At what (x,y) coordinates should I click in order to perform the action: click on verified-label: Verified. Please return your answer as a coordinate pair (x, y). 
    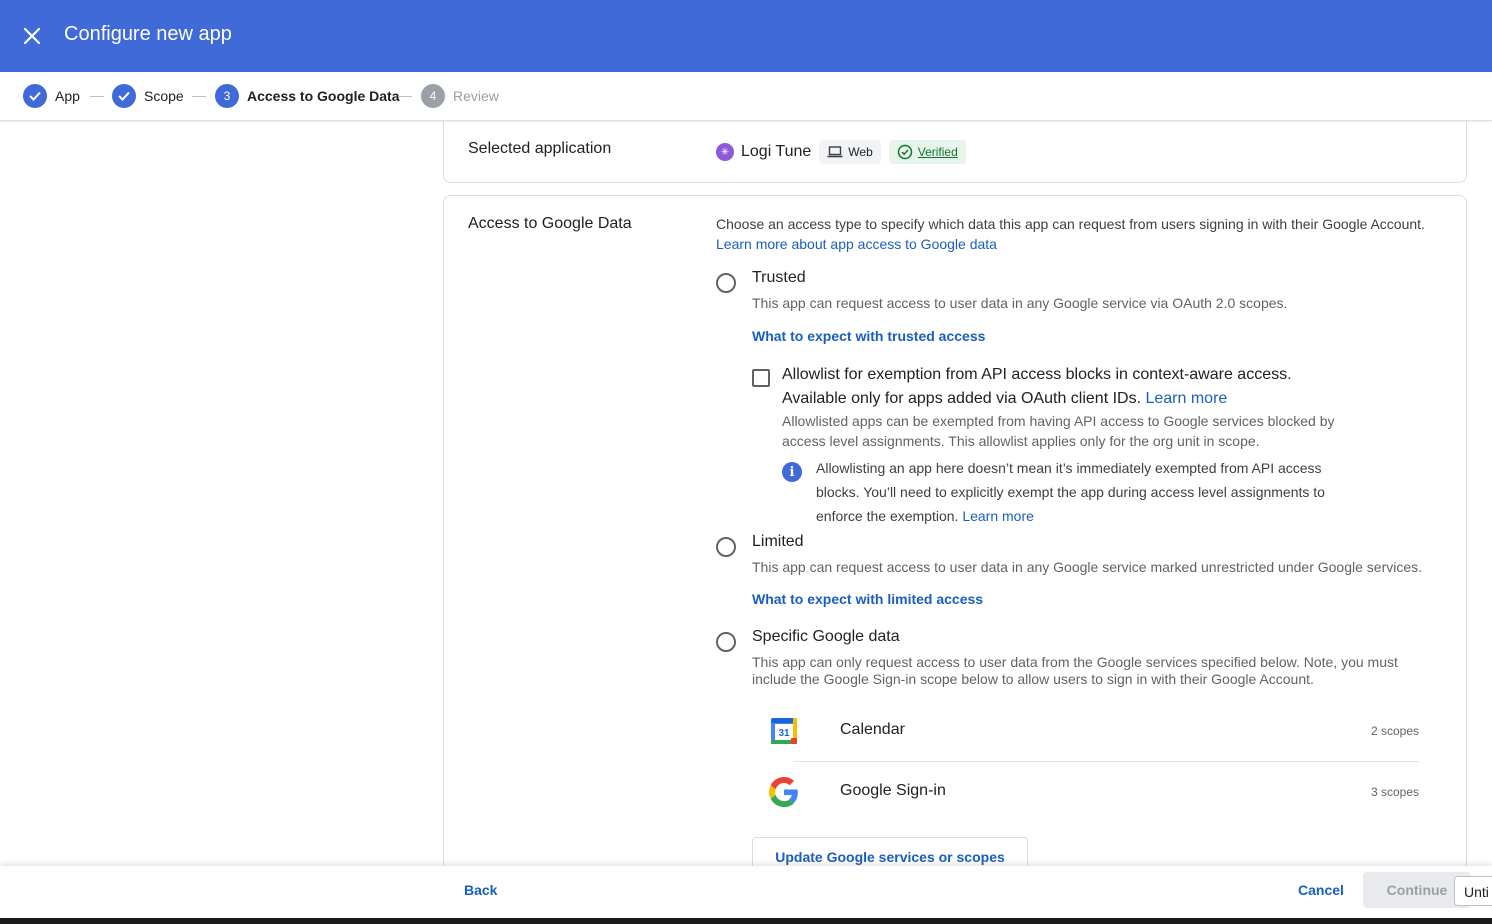
    Looking at the image, I should click on (937, 152).